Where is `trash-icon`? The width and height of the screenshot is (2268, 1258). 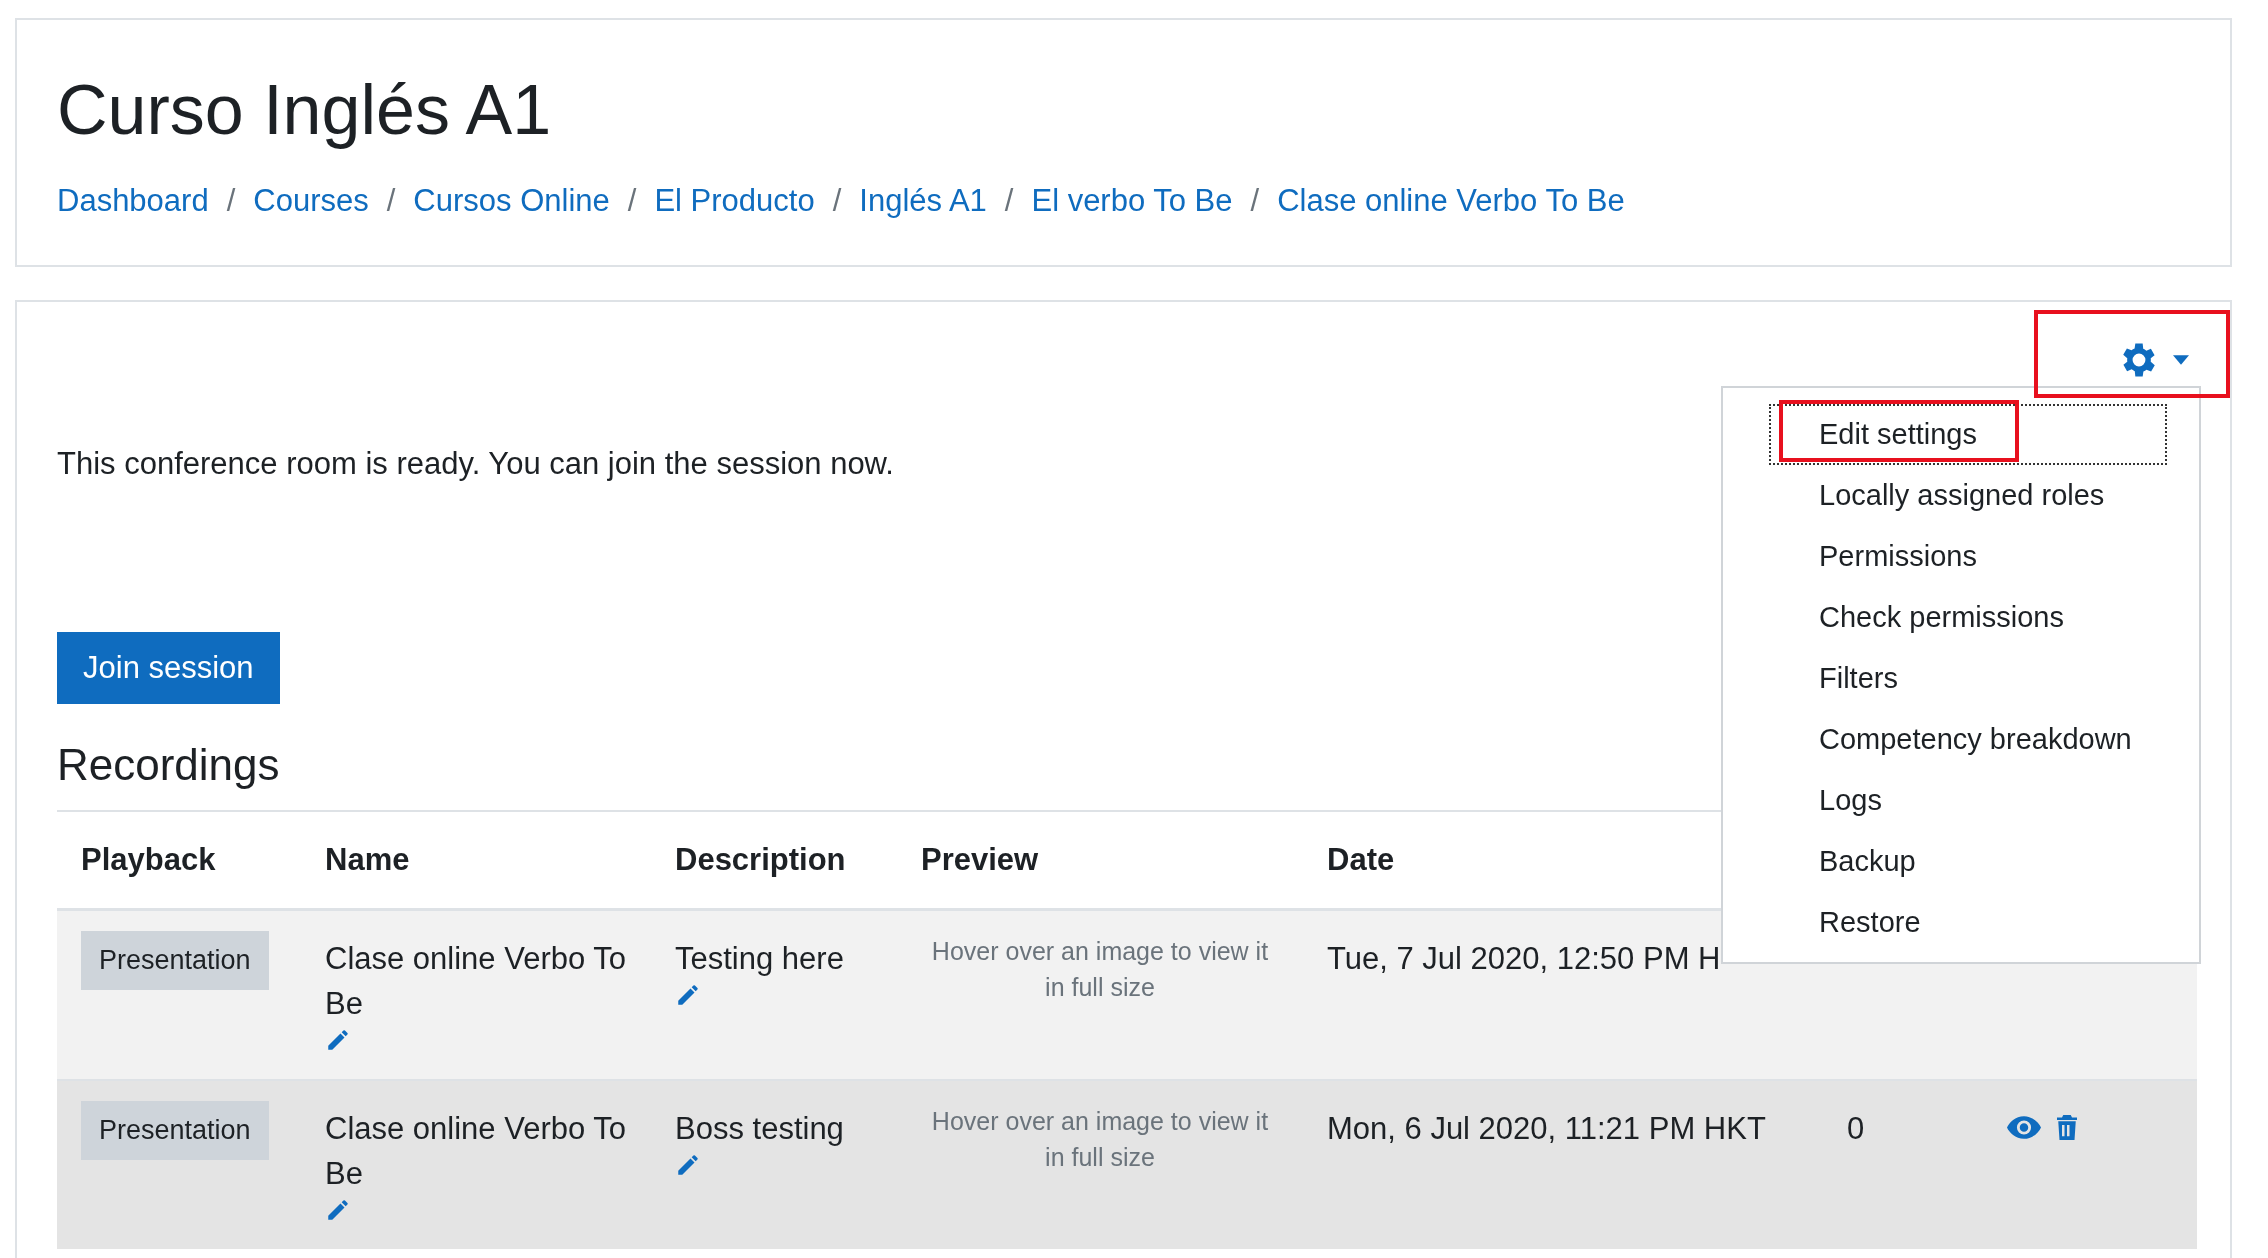 trash-icon is located at coordinates (2067, 1127).